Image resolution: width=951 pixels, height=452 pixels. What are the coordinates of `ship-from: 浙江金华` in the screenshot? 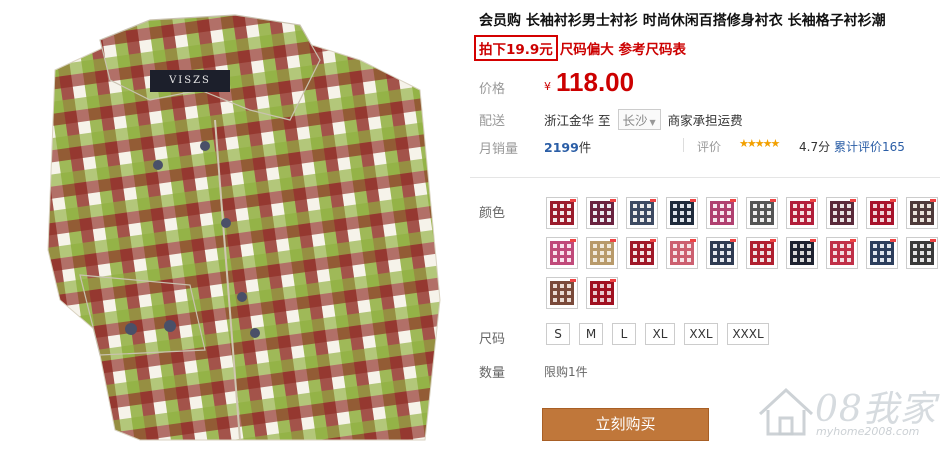 It's located at (569, 120).